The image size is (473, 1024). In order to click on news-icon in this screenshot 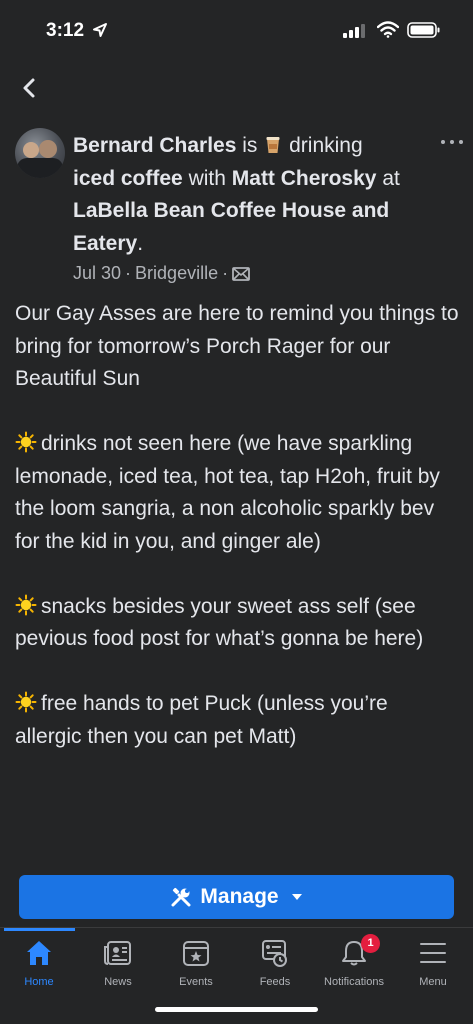, I will do `click(117, 953)`.